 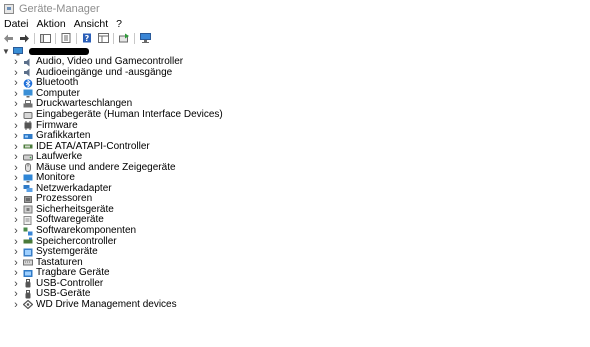 I want to click on tree-item-label: WD Drive Management devices, so click(x=106, y=304).